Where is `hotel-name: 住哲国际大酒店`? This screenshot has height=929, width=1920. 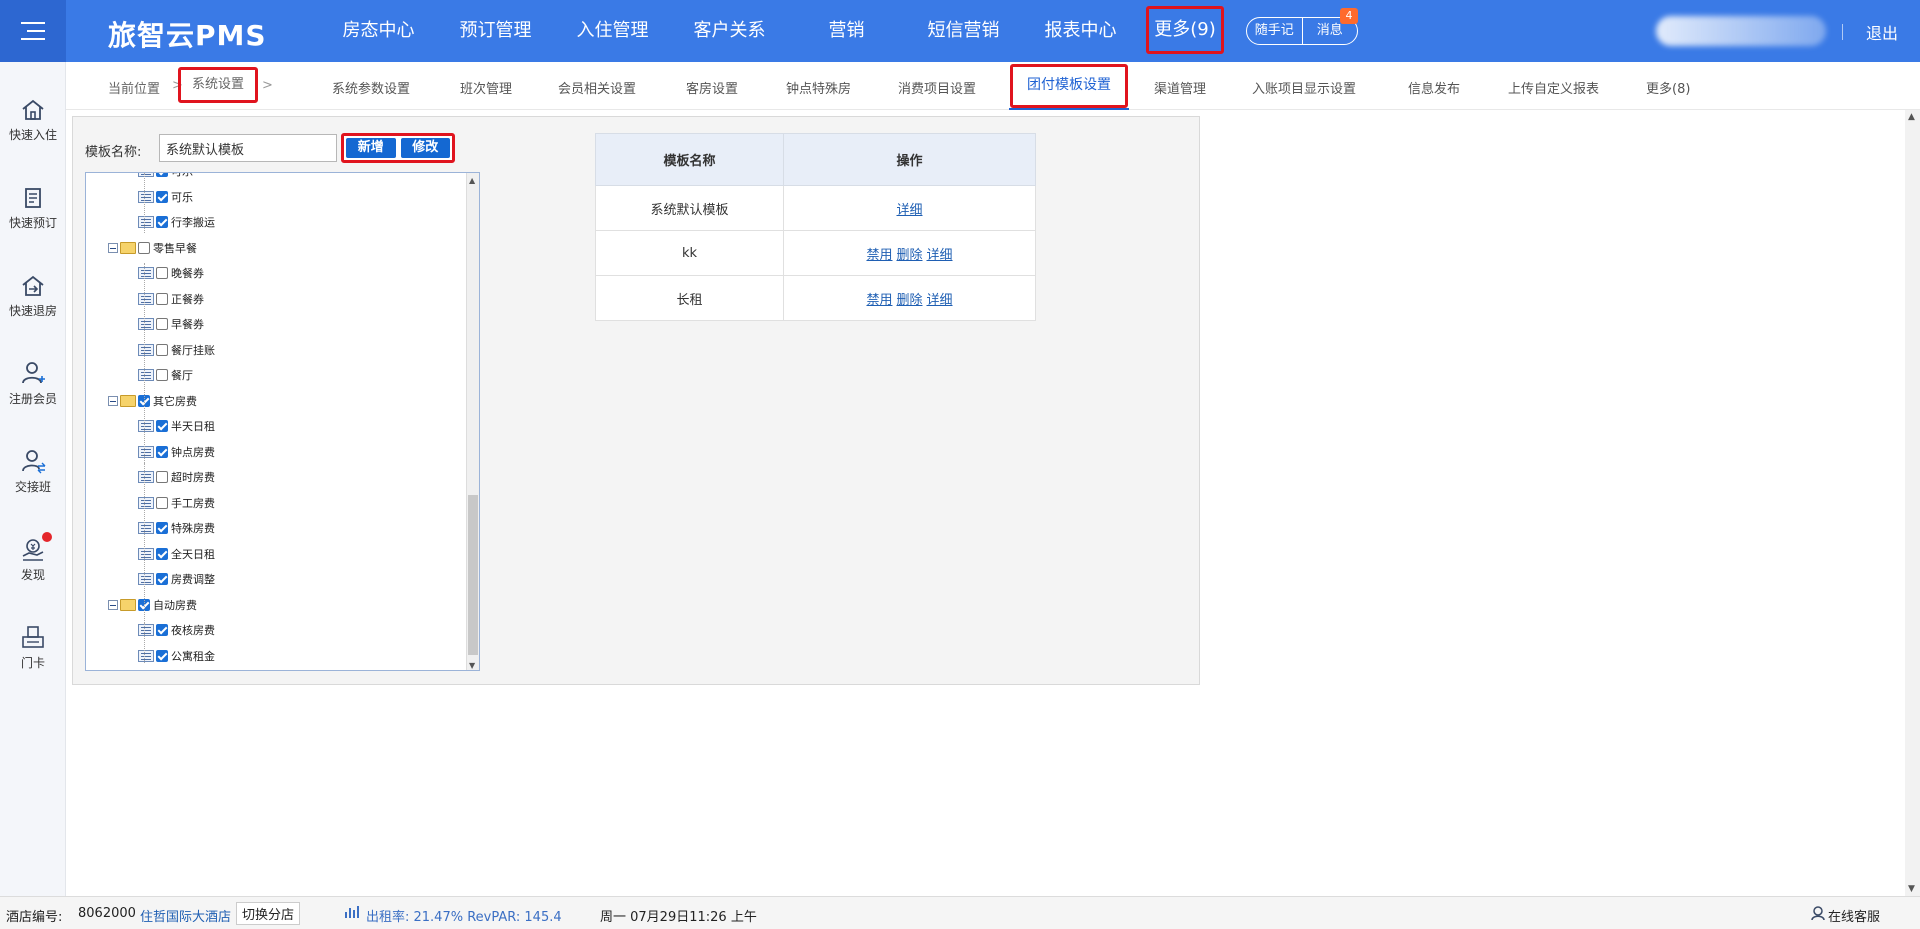 hotel-name: 住哲国际大酒店 is located at coordinates (185, 915).